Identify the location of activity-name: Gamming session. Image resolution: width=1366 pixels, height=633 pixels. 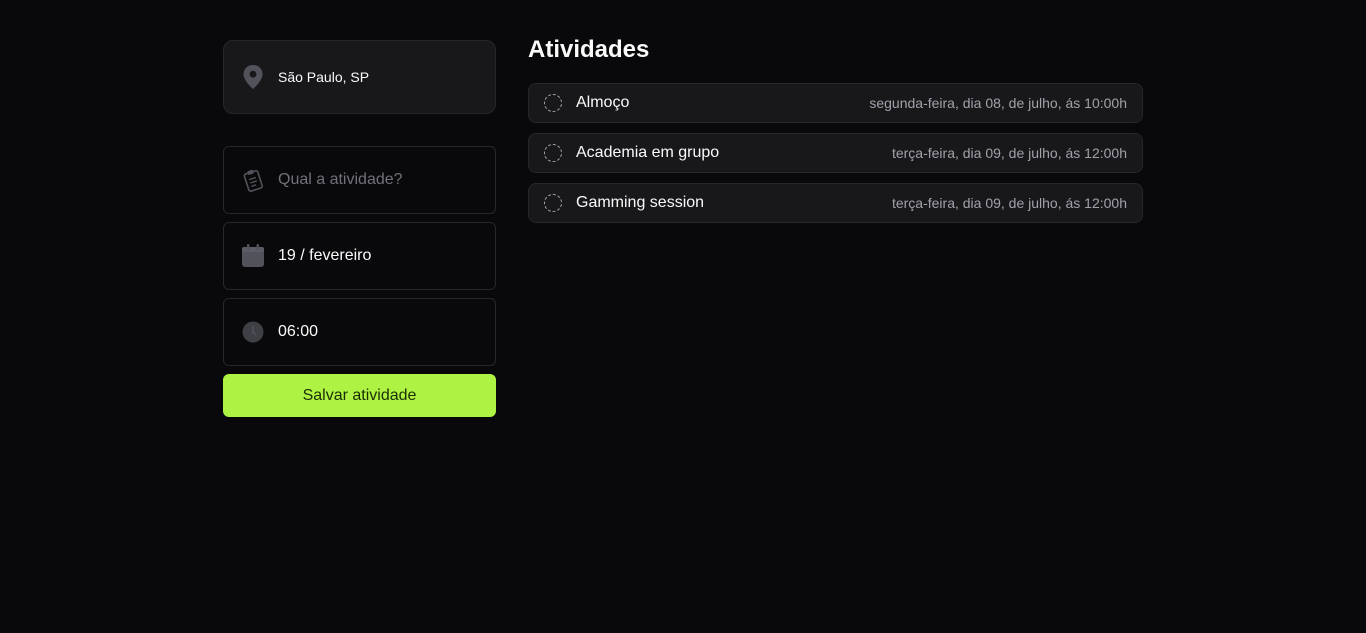
(640, 202).